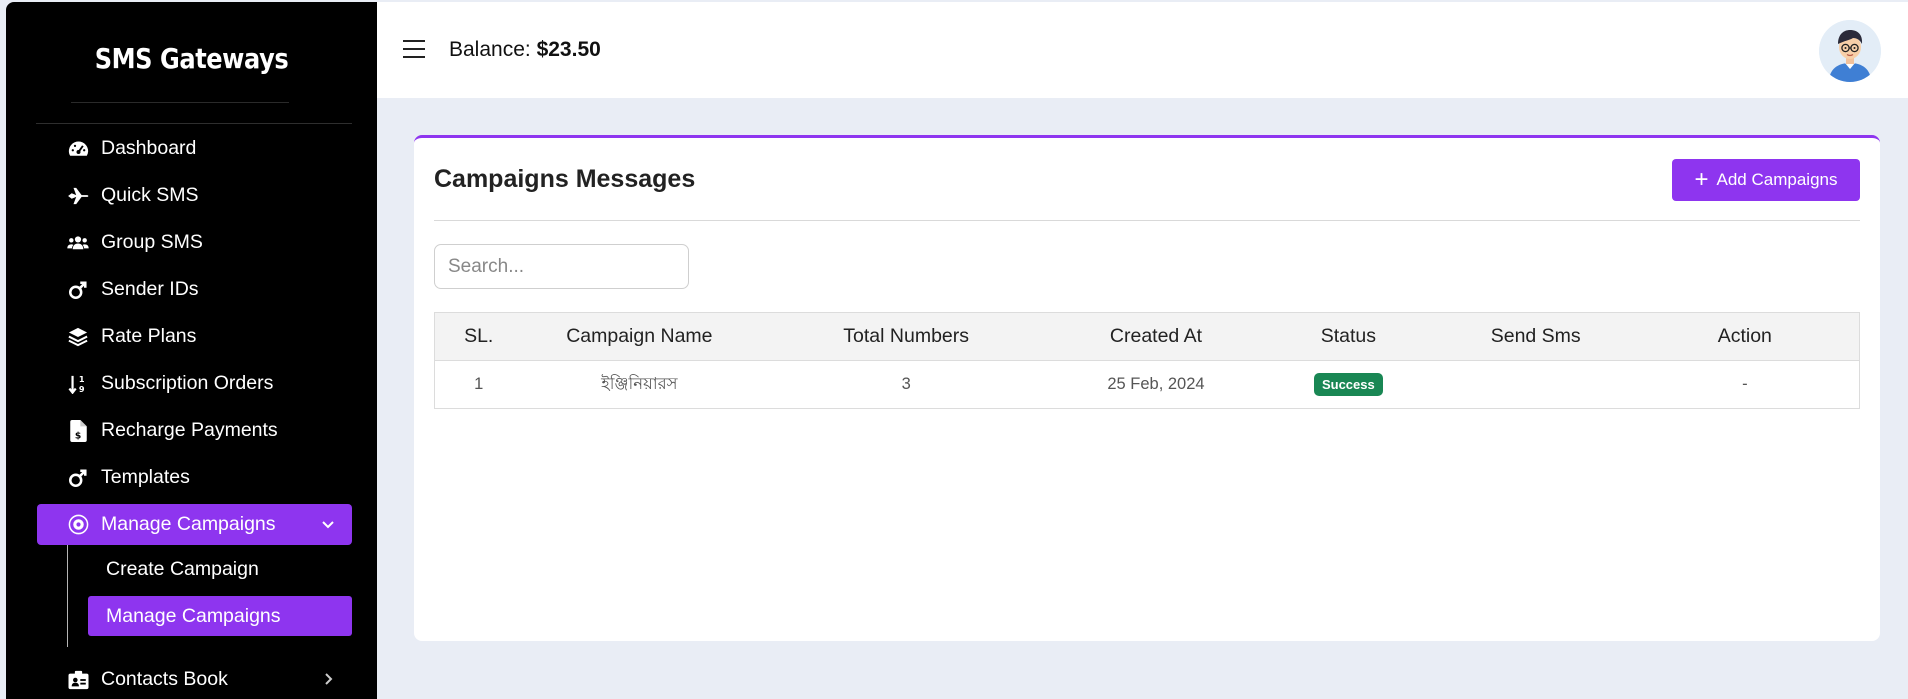 This screenshot has width=1908, height=699. What do you see at coordinates (478, 336) in the screenshot?
I see `column-header-sl: SL.` at bounding box center [478, 336].